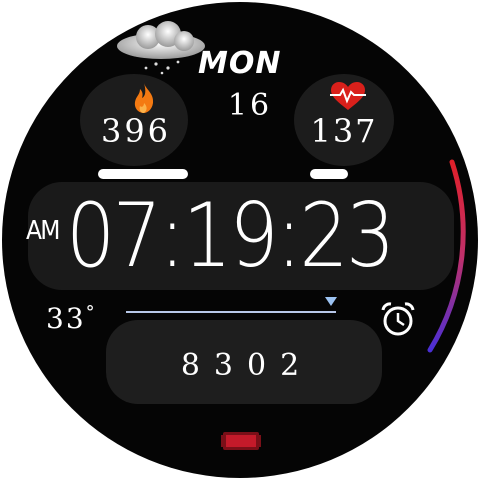 This screenshot has height=484, width=480. What do you see at coordinates (329, 174) in the screenshot?
I see `indicator-bar-right` at bounding box center [329, 174].